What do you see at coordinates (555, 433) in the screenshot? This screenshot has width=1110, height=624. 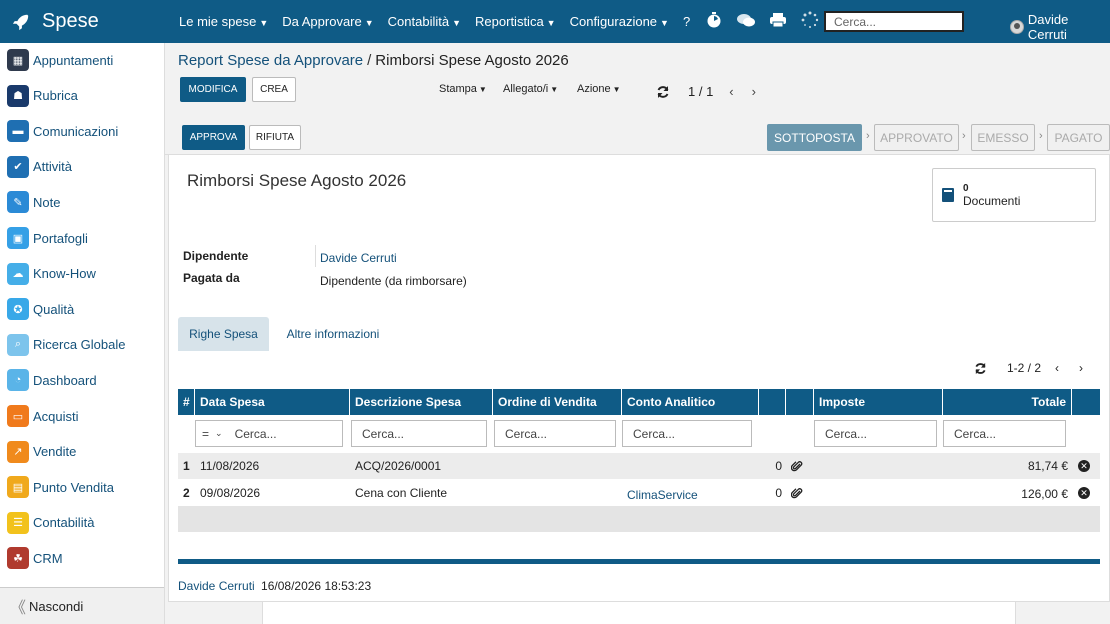 I see `sale-order-filter` at bounding box center [555, 433].